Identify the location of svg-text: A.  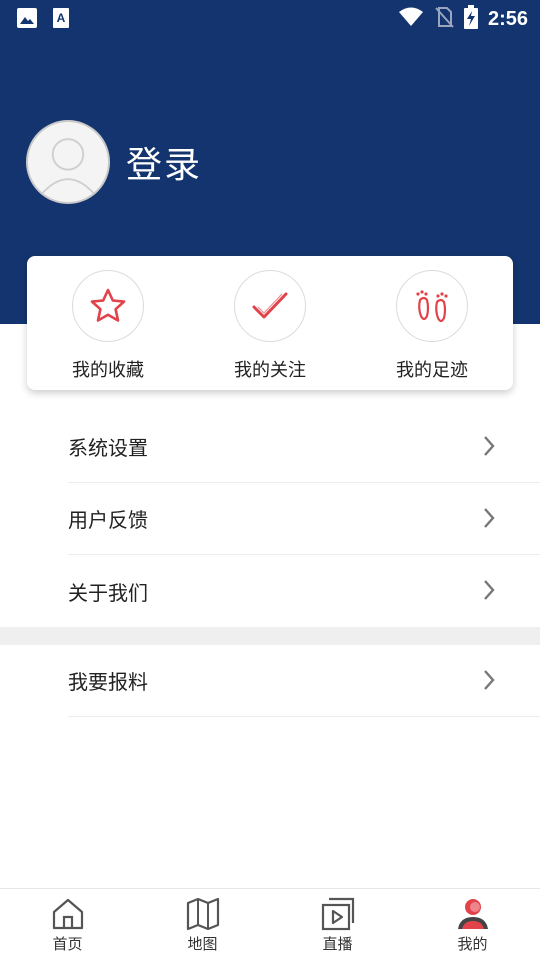
(61, 18).